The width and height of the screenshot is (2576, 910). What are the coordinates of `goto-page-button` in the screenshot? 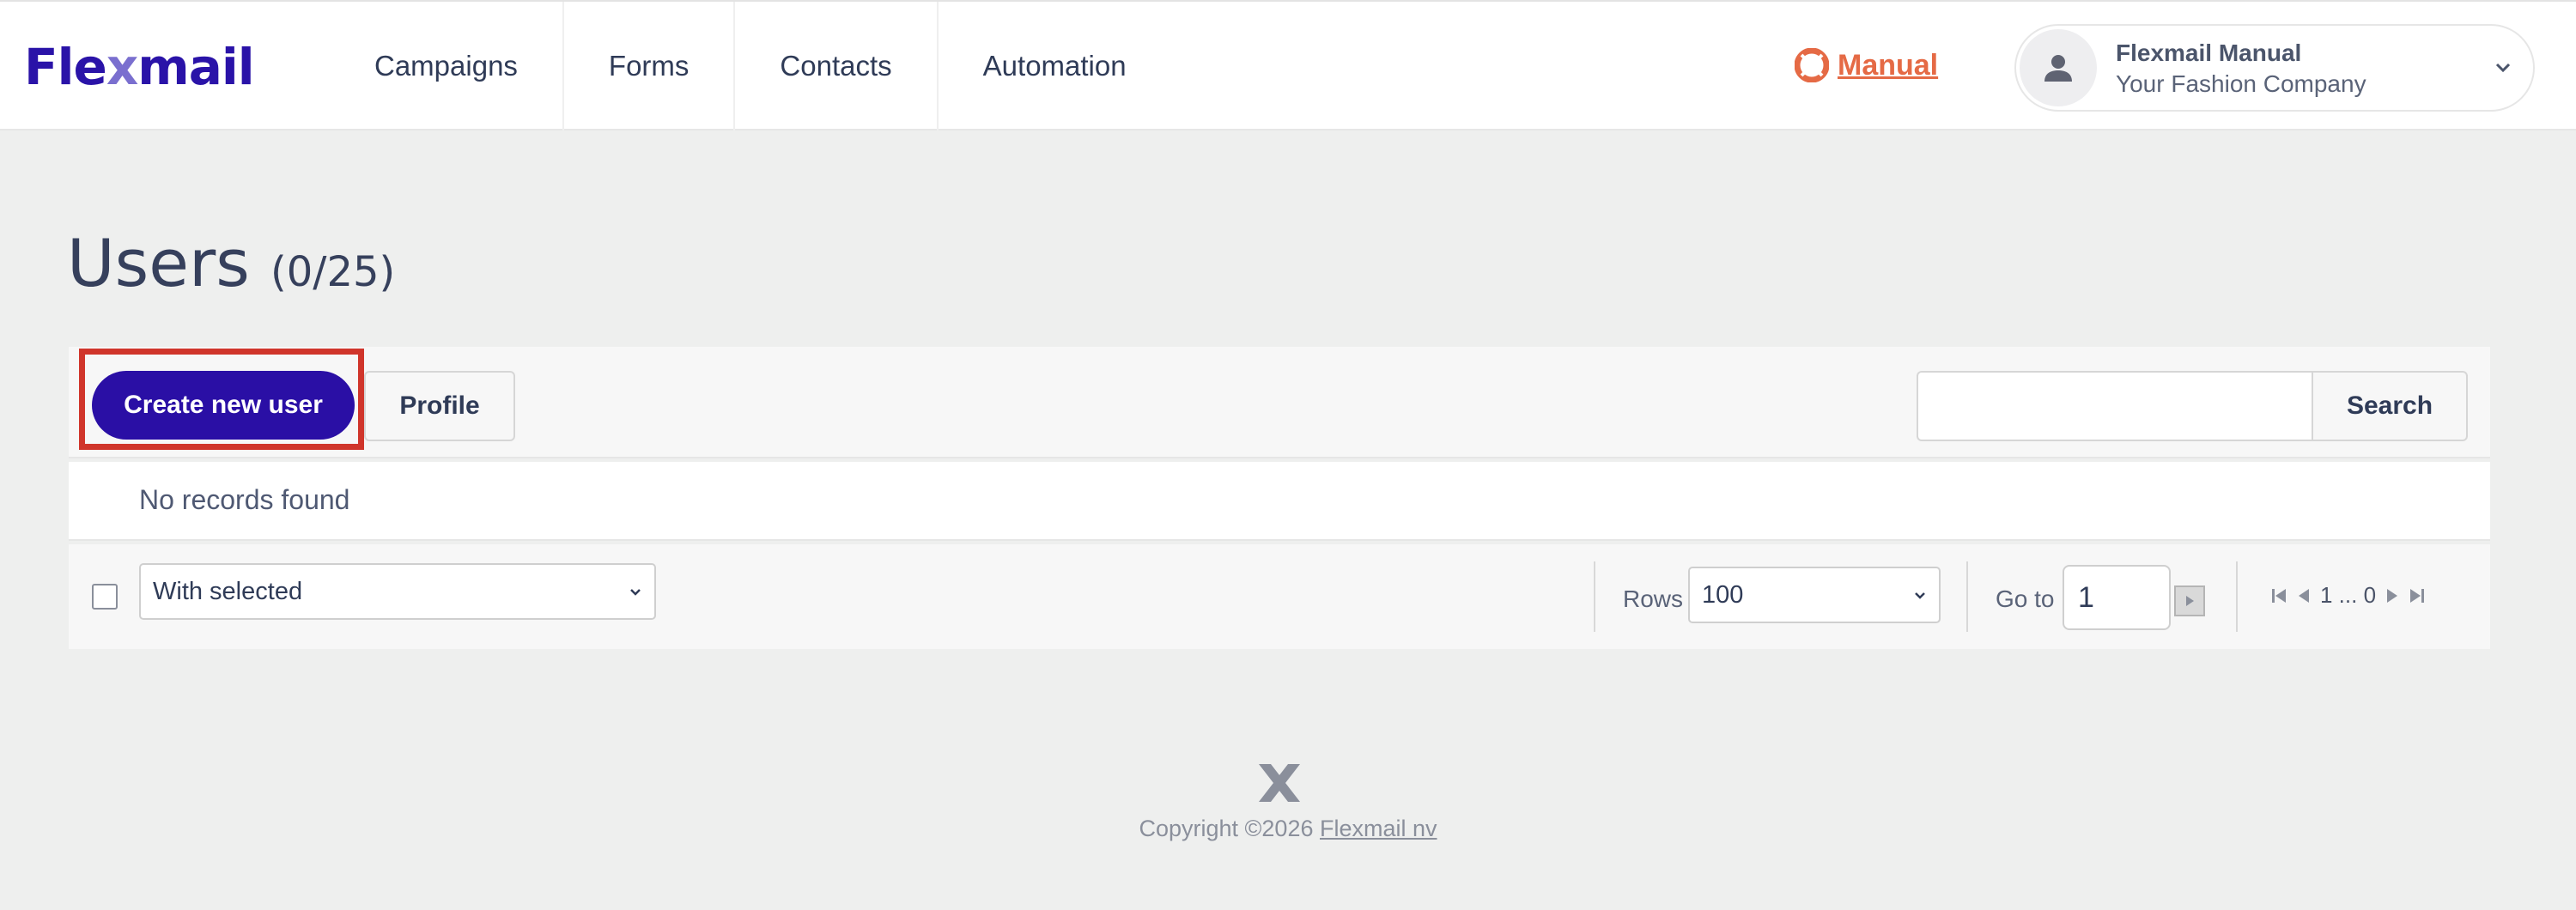 It's located at (2189, 600).